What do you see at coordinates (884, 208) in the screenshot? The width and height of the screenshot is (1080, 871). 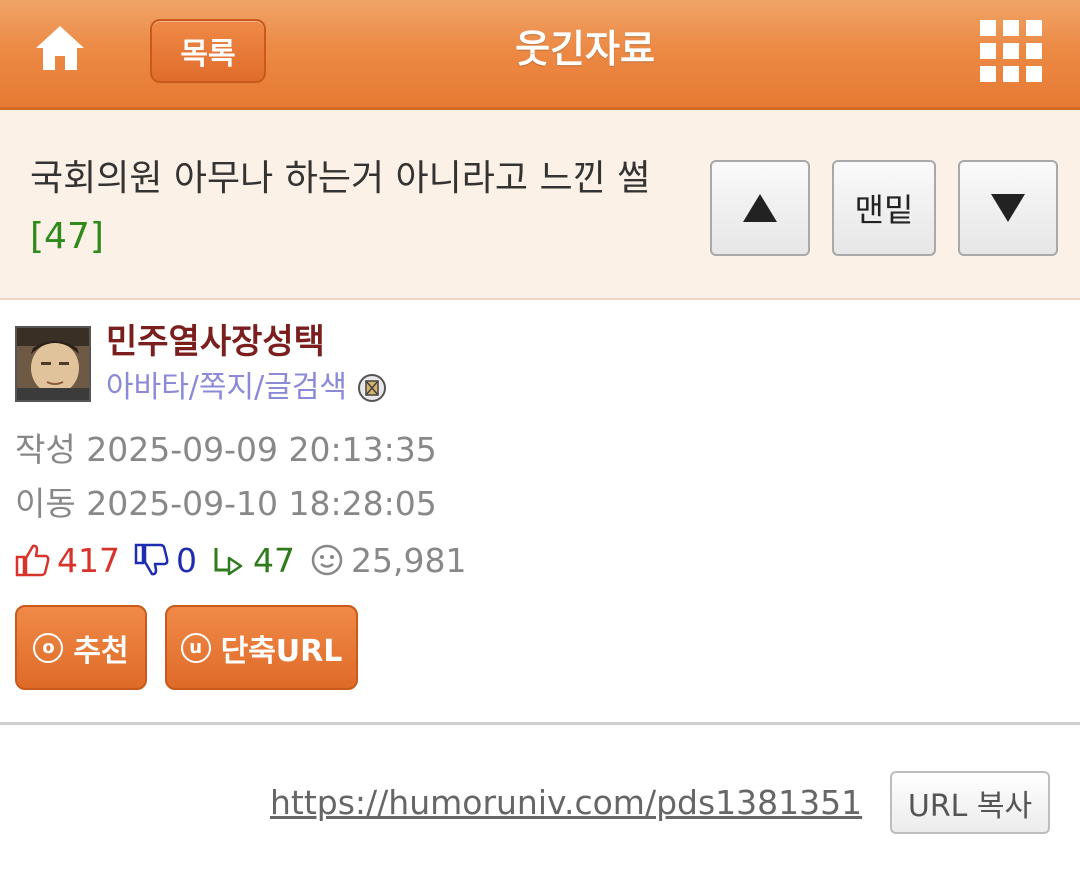 I see `go-bottom-button: 맨밑` at bounding box center [884, 208].